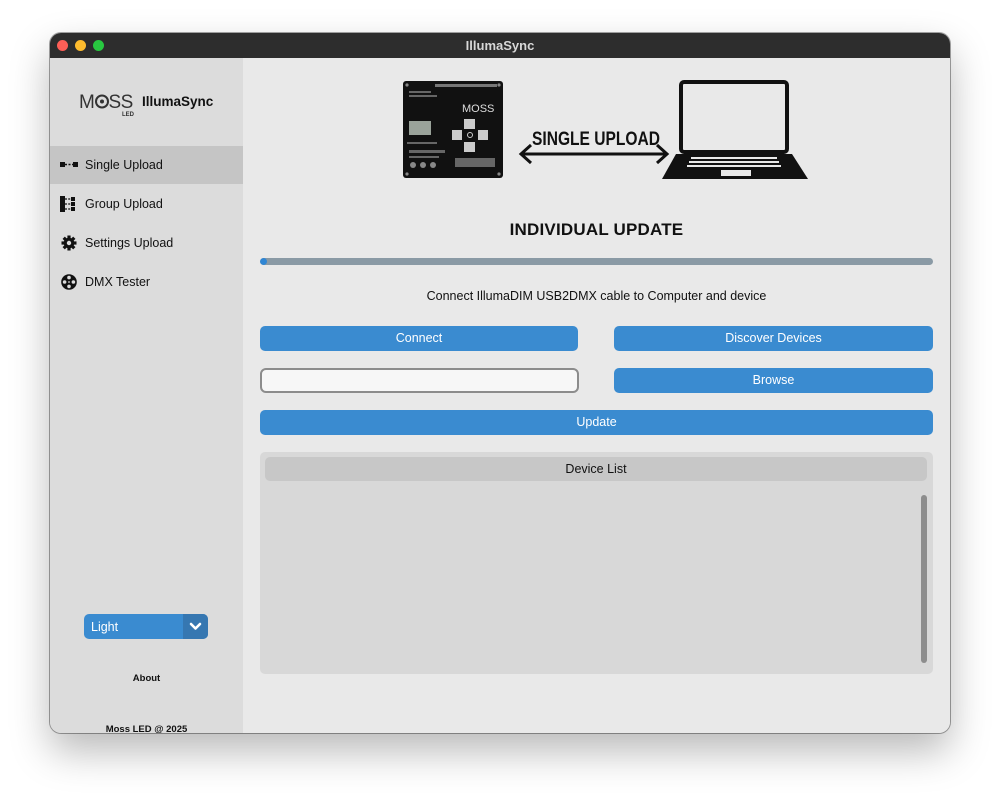  I want to click on sidebar-item-dmx-tester: DMX Tester, so click(146, 282).